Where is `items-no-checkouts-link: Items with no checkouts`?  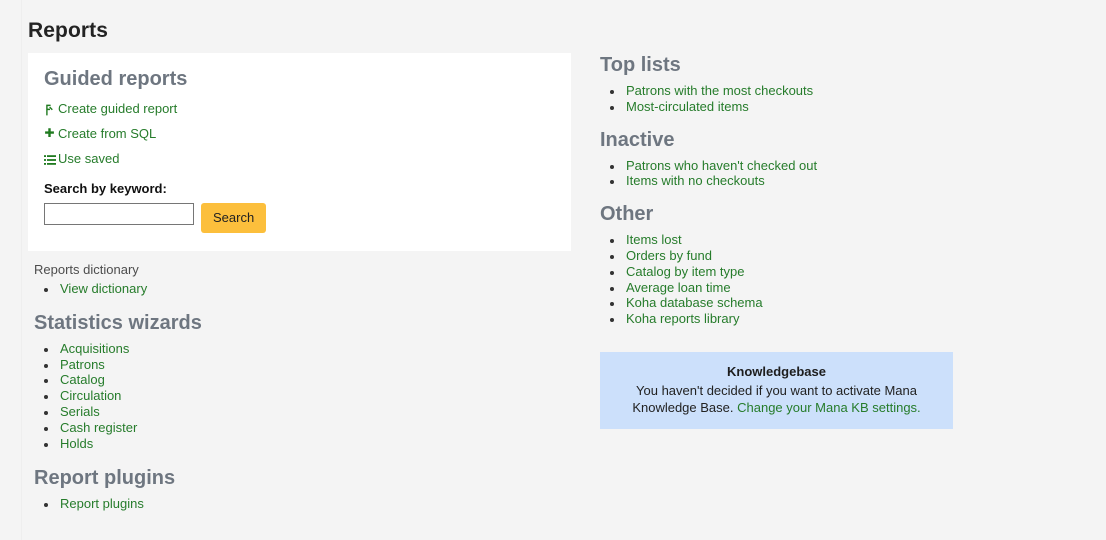
items-no-checkouts-link: Items with no checkouts is located at coordinates (695, 180).